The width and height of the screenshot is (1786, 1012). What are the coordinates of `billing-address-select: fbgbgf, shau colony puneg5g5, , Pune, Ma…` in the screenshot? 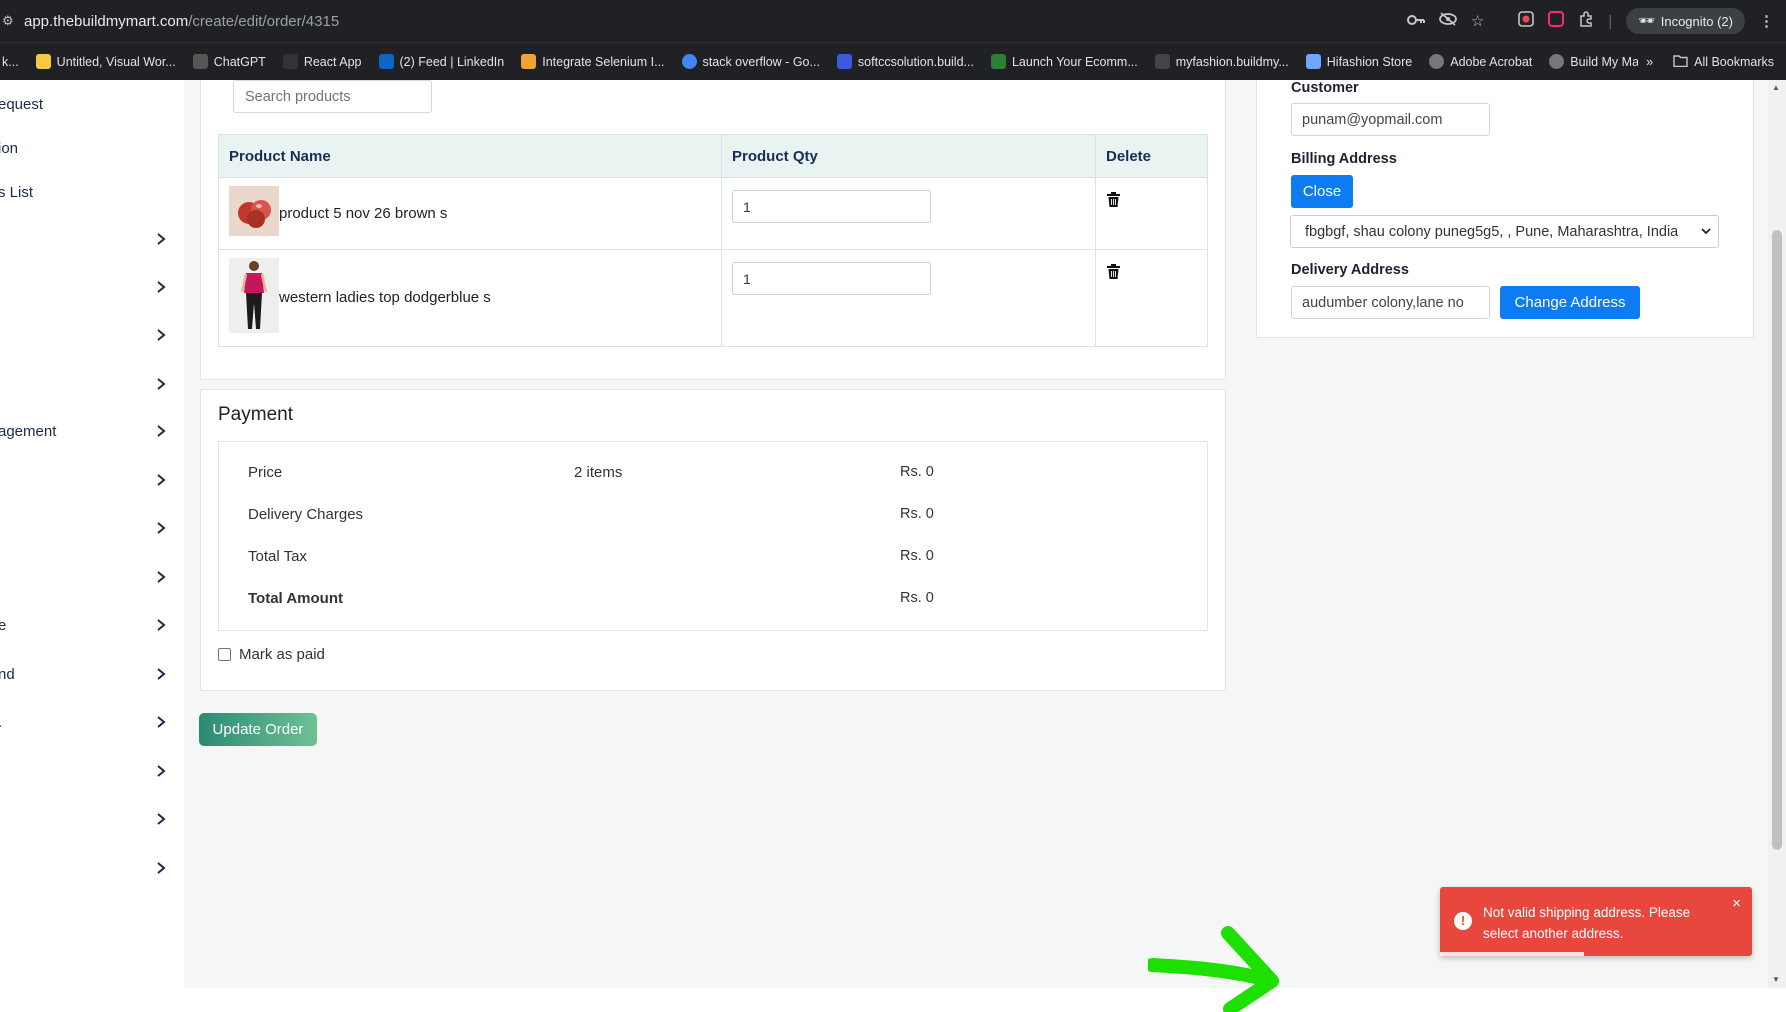 It's located at (1504, 231).